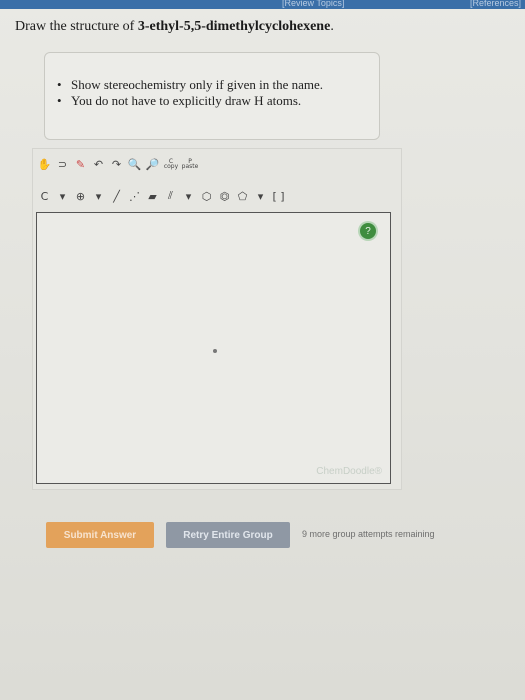  I want to click on compound-name: 3-ethyl-5,5-dimethylcyclohexene, so click(234, 26).